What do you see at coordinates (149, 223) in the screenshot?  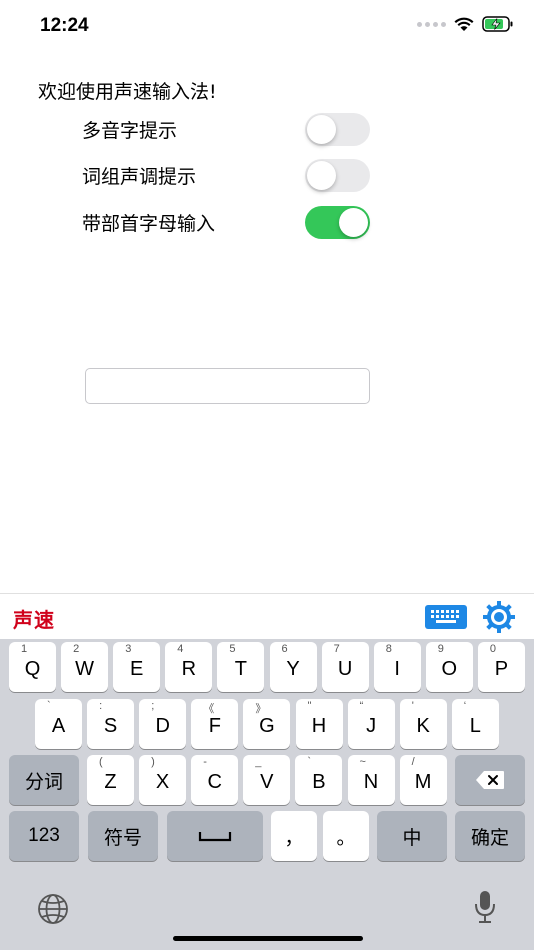 I see `setting-label-radical-input: 带部首字母输入` at bounding box center [149, 223].